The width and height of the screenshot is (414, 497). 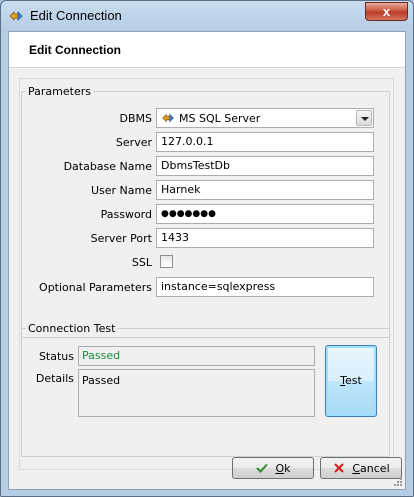 What do you see at coordinates (95, 287) in the screenshot?
I see `optional-parameters-label: Optional Parameters` at bounding box center [95, 287].